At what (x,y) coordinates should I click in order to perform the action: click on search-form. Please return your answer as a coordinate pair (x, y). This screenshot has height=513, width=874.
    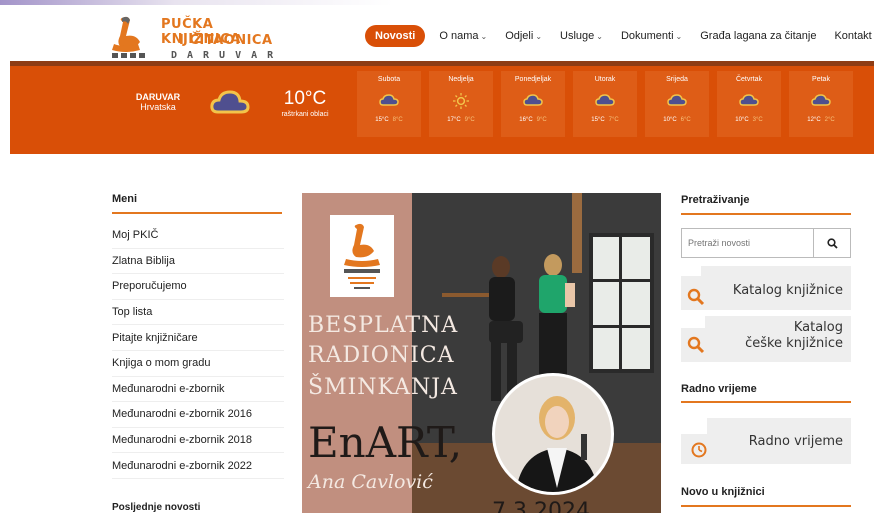
    Looking at the image, I should click on (766, 243).